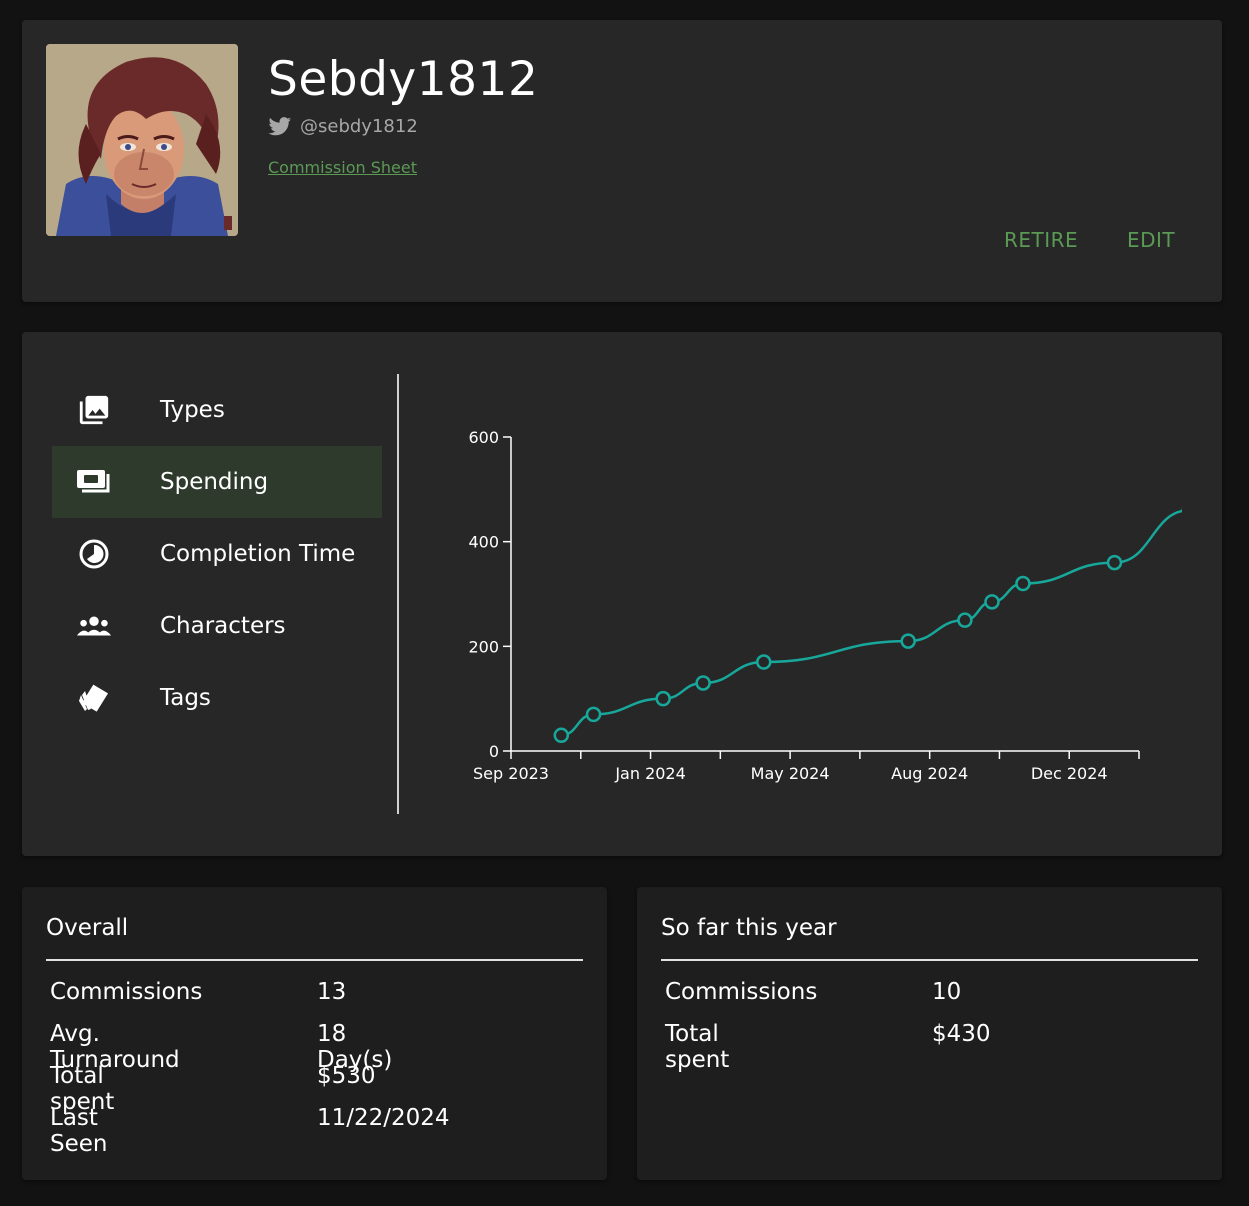 The image size is (1249, 1206). Describe the element at coordinates (649, 773) in the screenshot. I see `x-tick-label: Jan 2024` at that location.